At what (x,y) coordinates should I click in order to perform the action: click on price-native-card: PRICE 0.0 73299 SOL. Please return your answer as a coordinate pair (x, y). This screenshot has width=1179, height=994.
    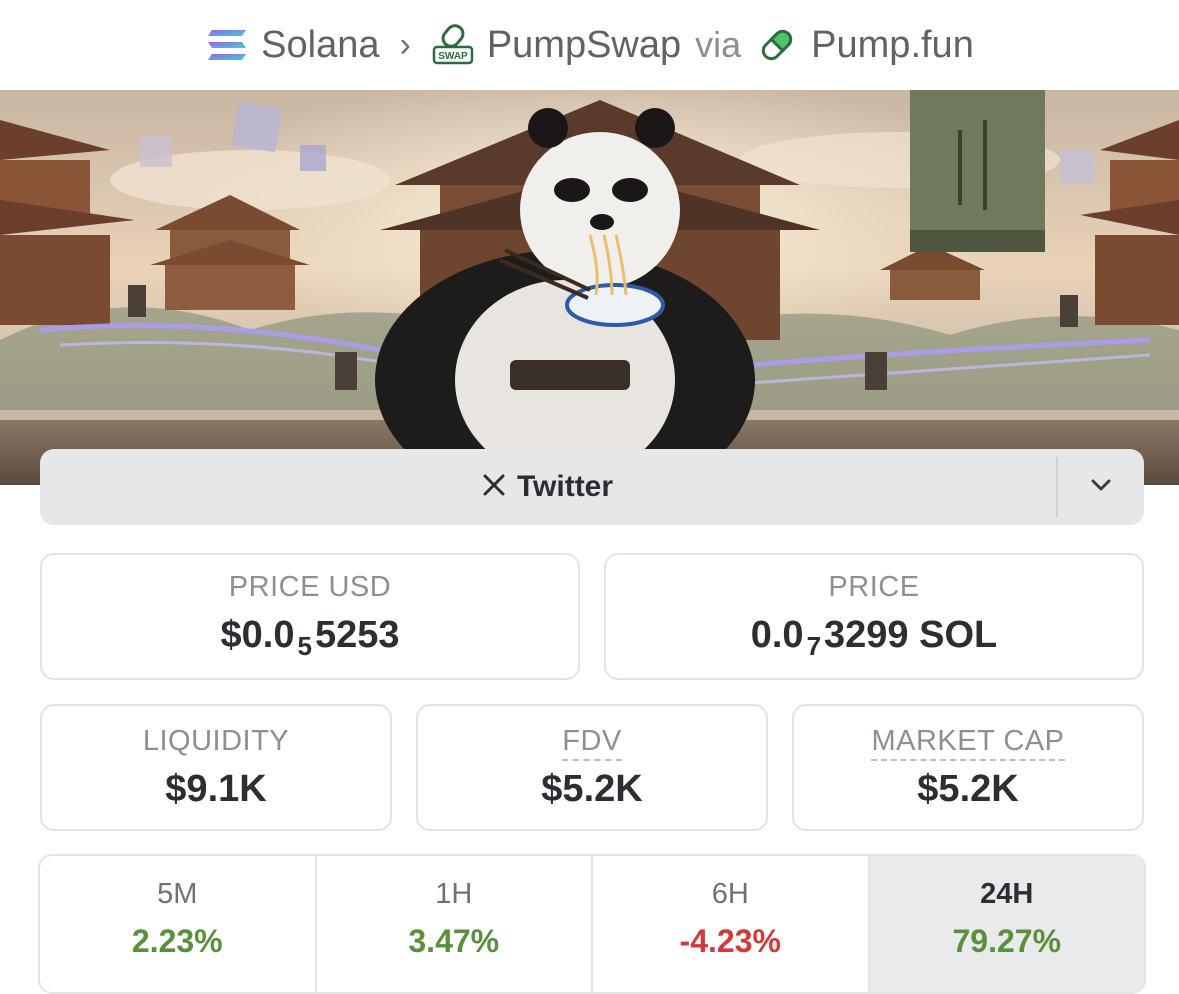
    Looking at the image, I should click on (874, 616).